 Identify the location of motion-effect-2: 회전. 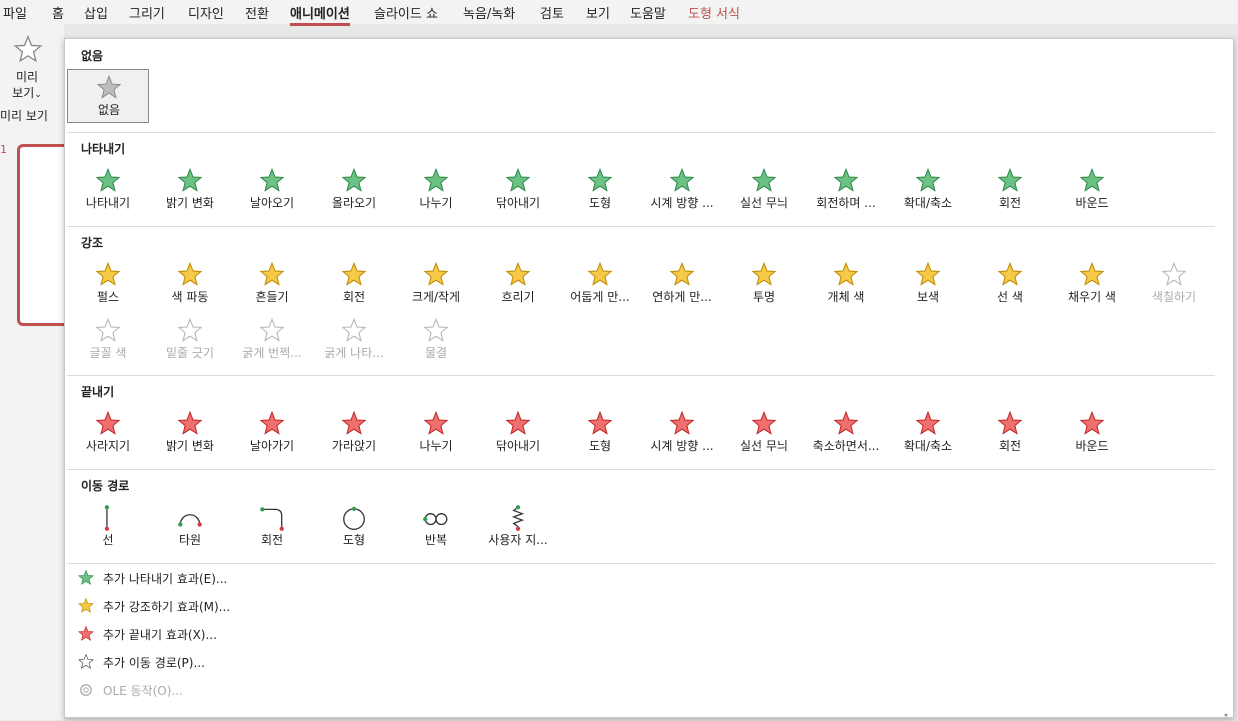
(272, 526).